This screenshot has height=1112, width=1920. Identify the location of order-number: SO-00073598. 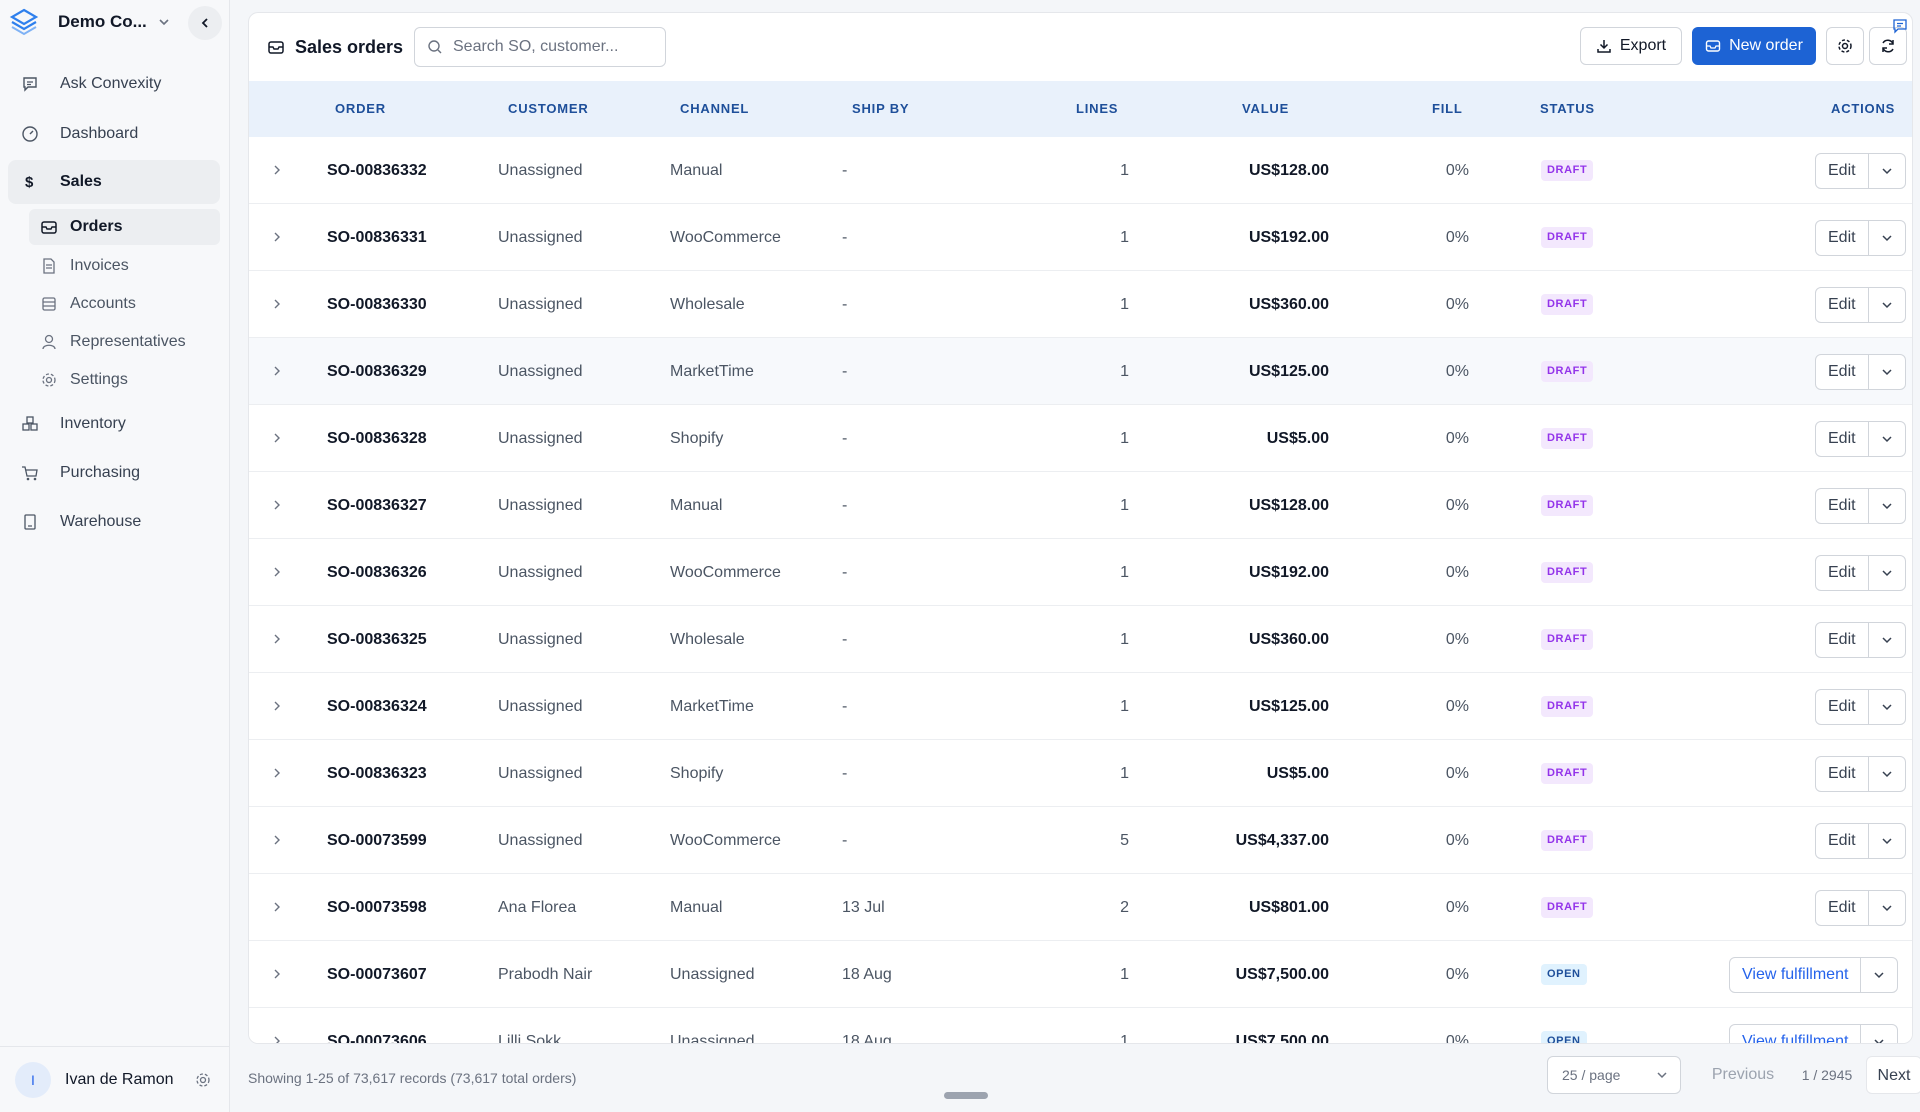
(377, 907).